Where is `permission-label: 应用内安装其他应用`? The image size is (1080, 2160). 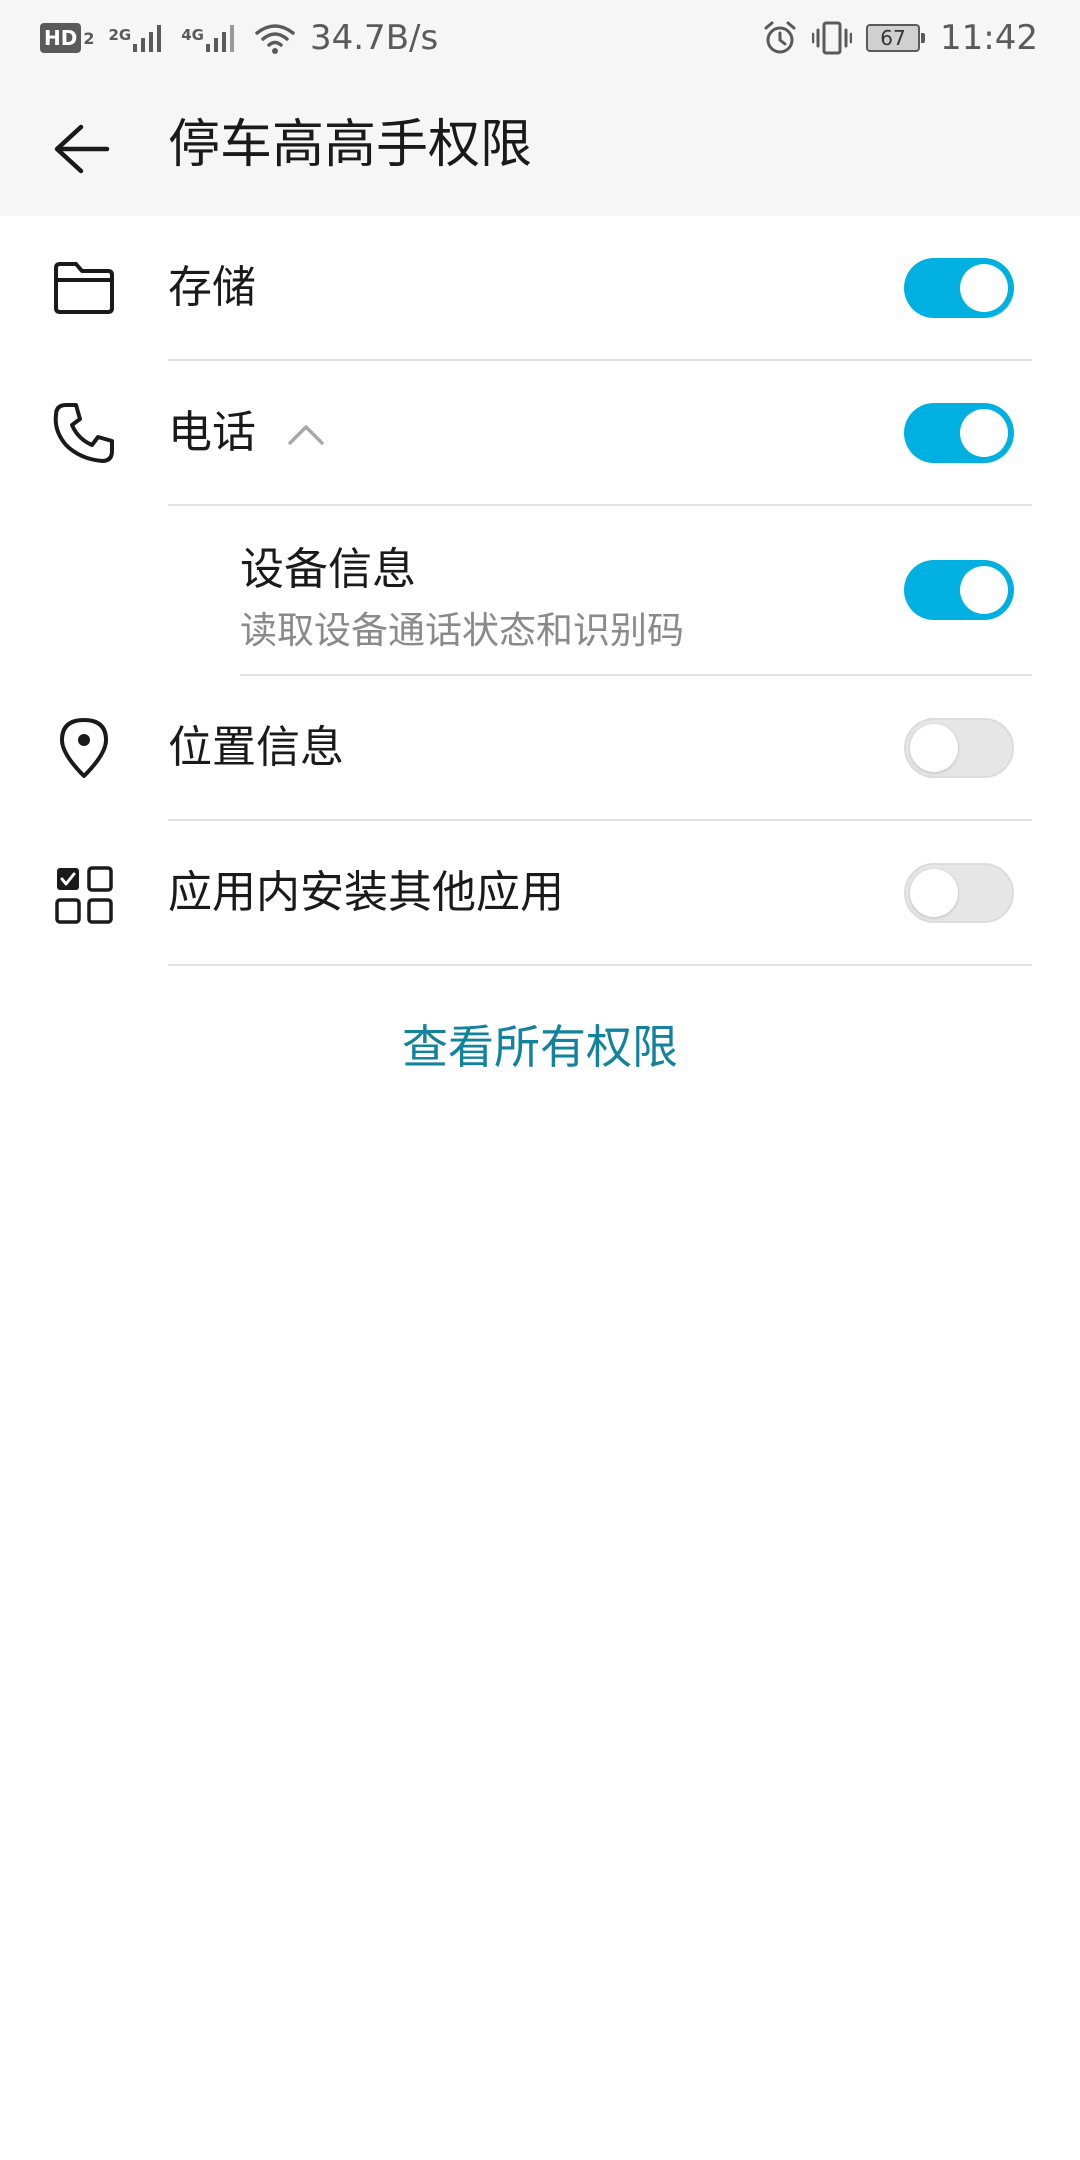 permission-label: 应用内安装其他应用 is located at coordinates (366, 892).